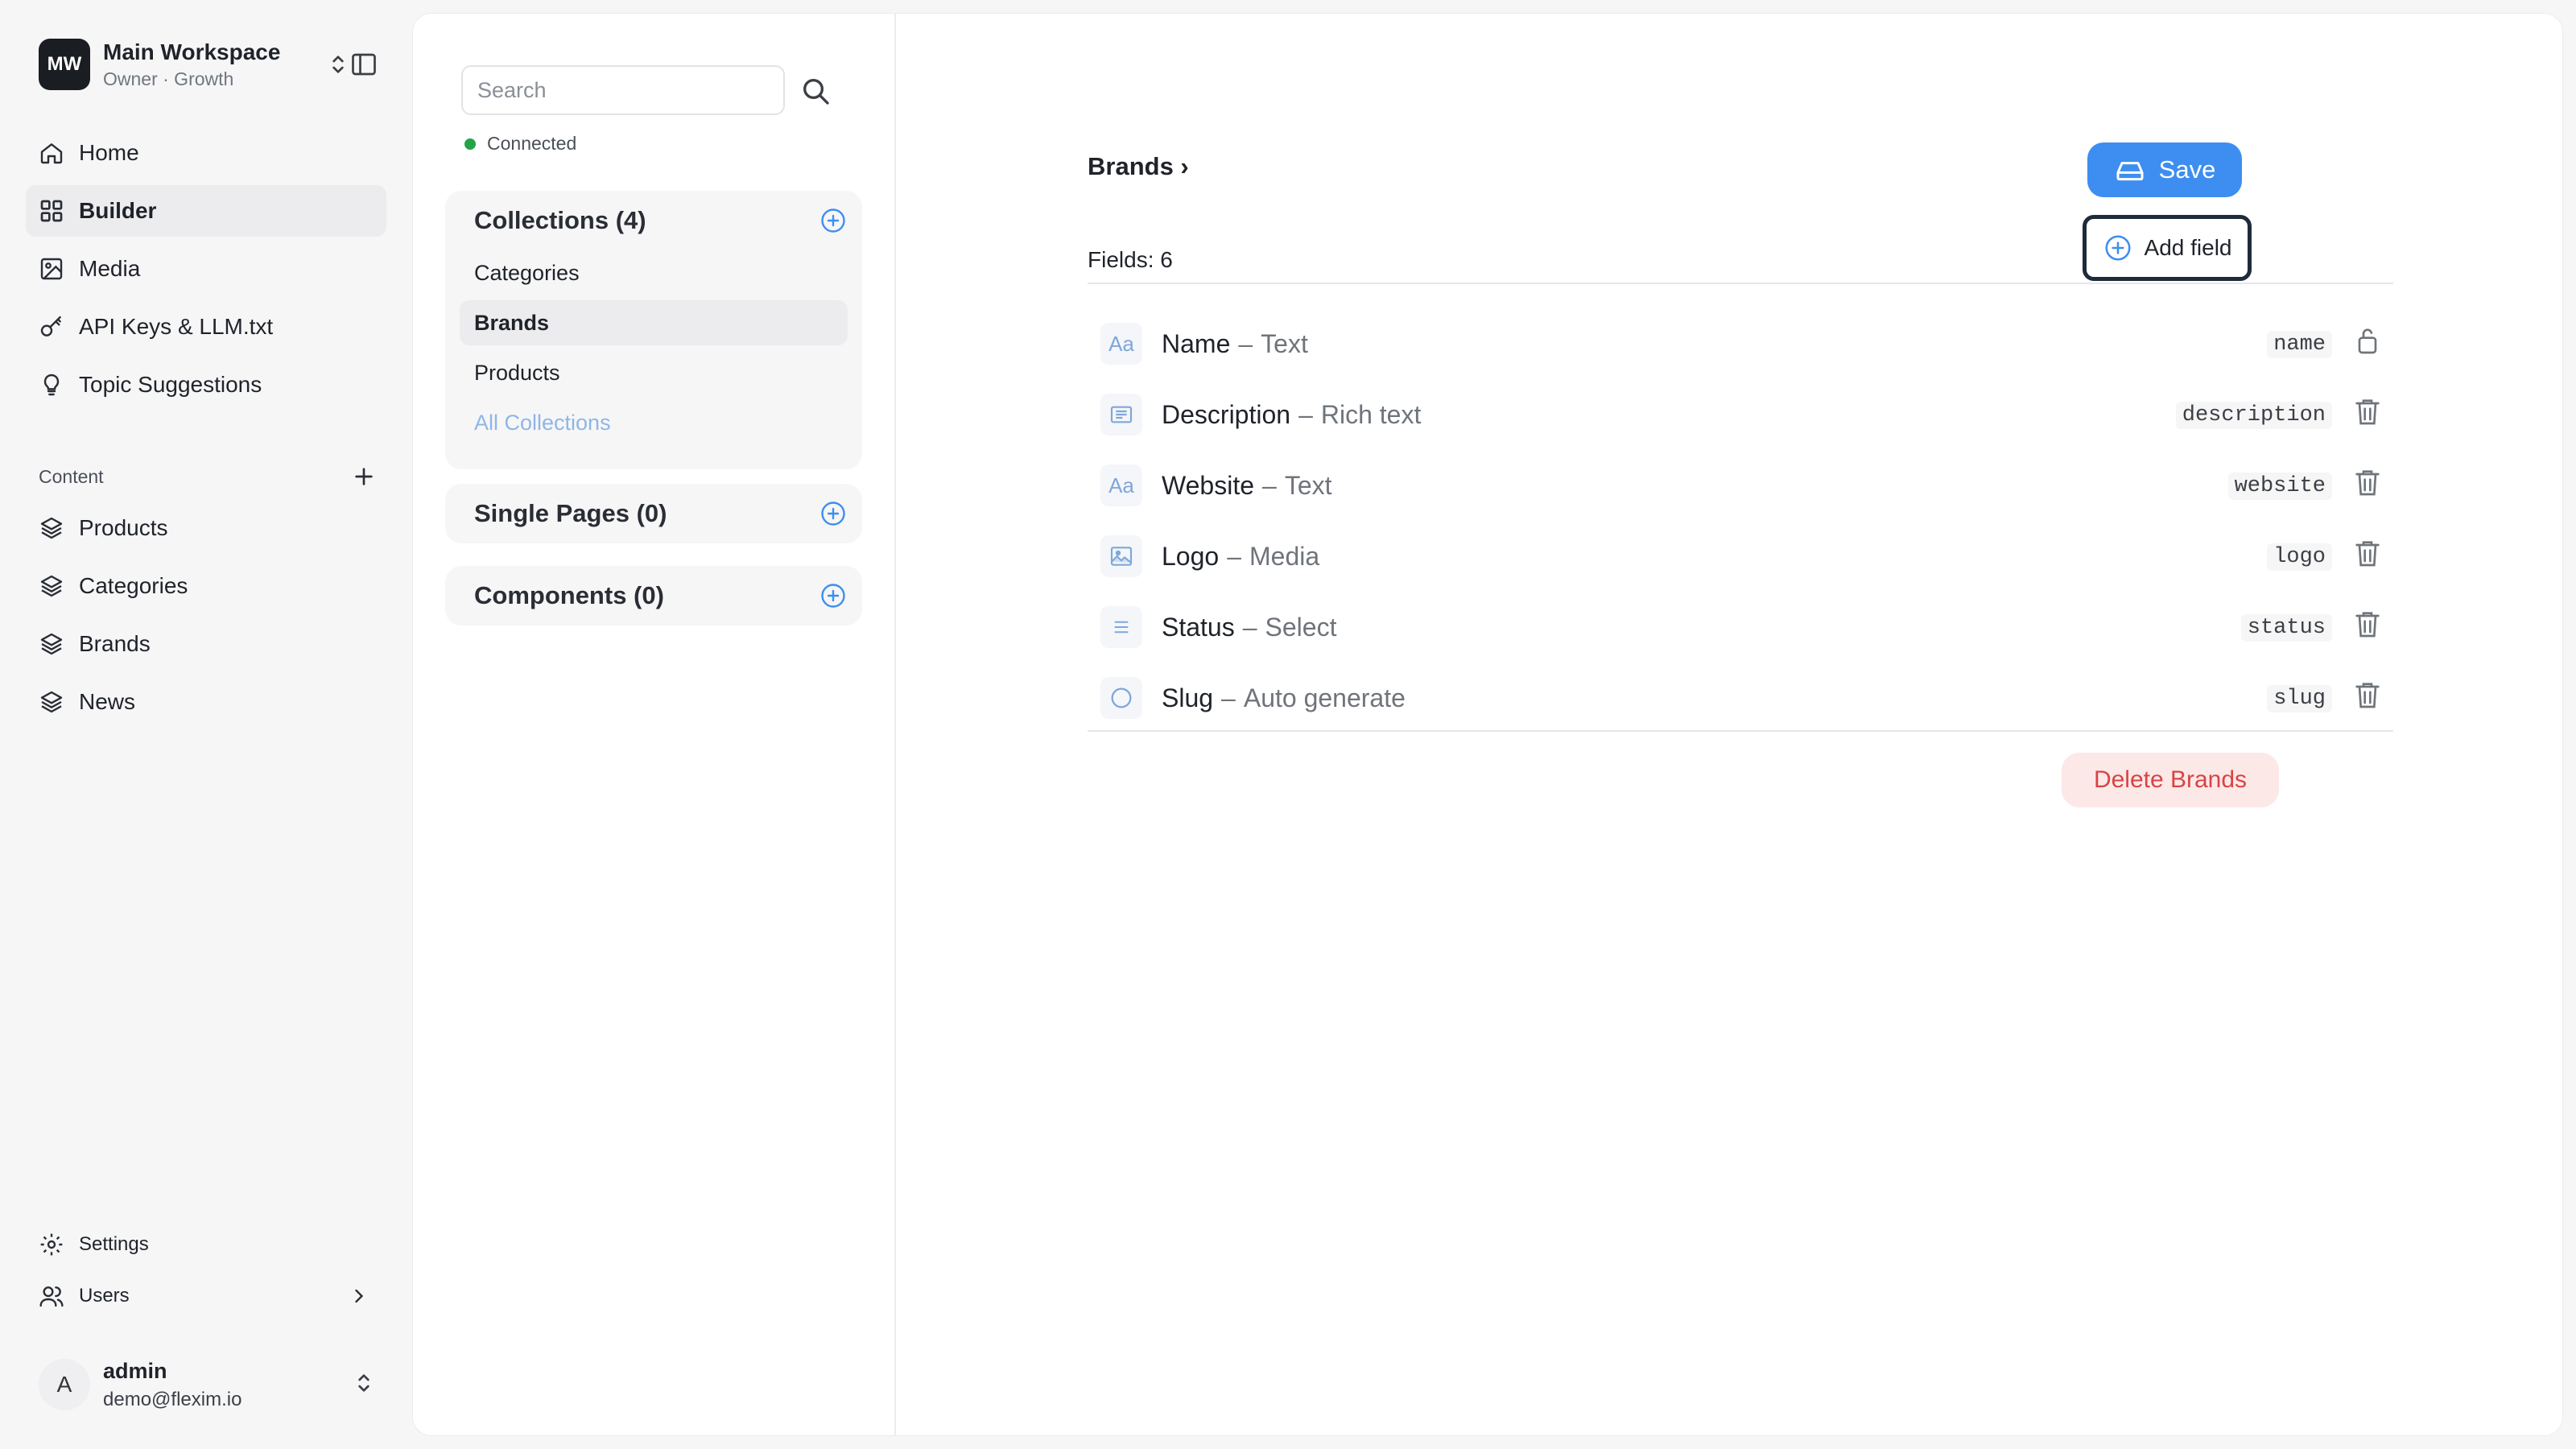  Describe the element at coordinates (359, 1296) in the screenshot. I see `chevron-right-icon` at that location.